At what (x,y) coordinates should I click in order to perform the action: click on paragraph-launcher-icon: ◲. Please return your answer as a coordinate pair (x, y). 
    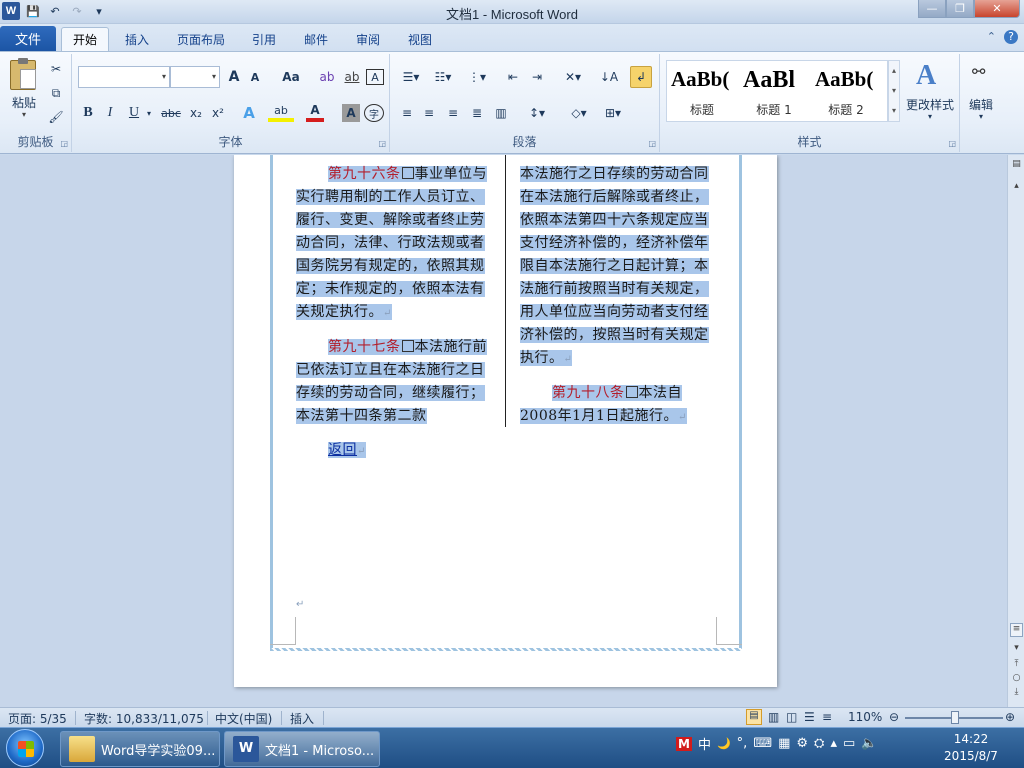
    Looking at the image, I should click on (652, 143).